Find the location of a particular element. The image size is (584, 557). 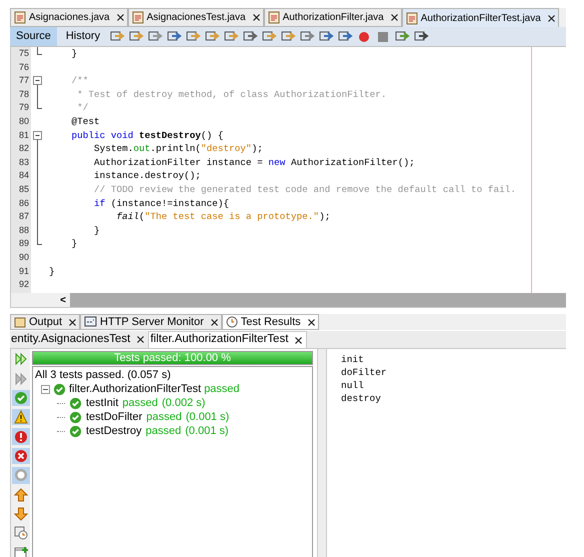

line-number: 92 is located at coordinates (24, 285).